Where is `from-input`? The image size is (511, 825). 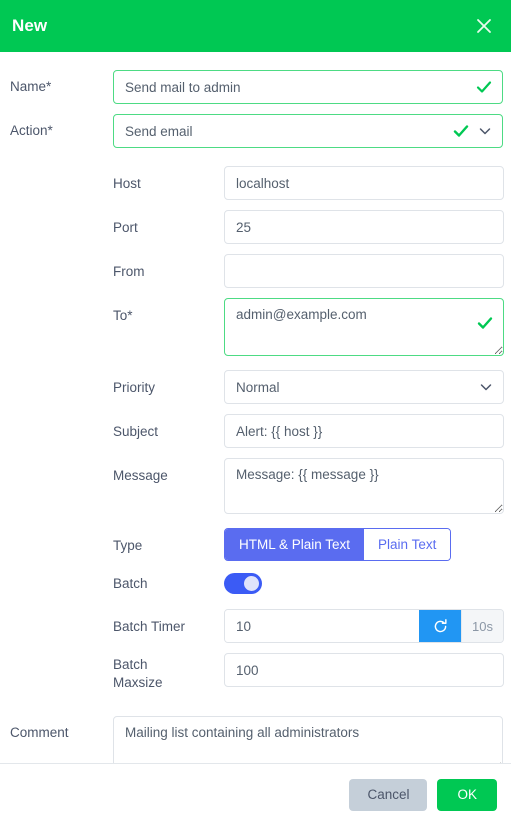 from-input is located at coordinates (364, 271).